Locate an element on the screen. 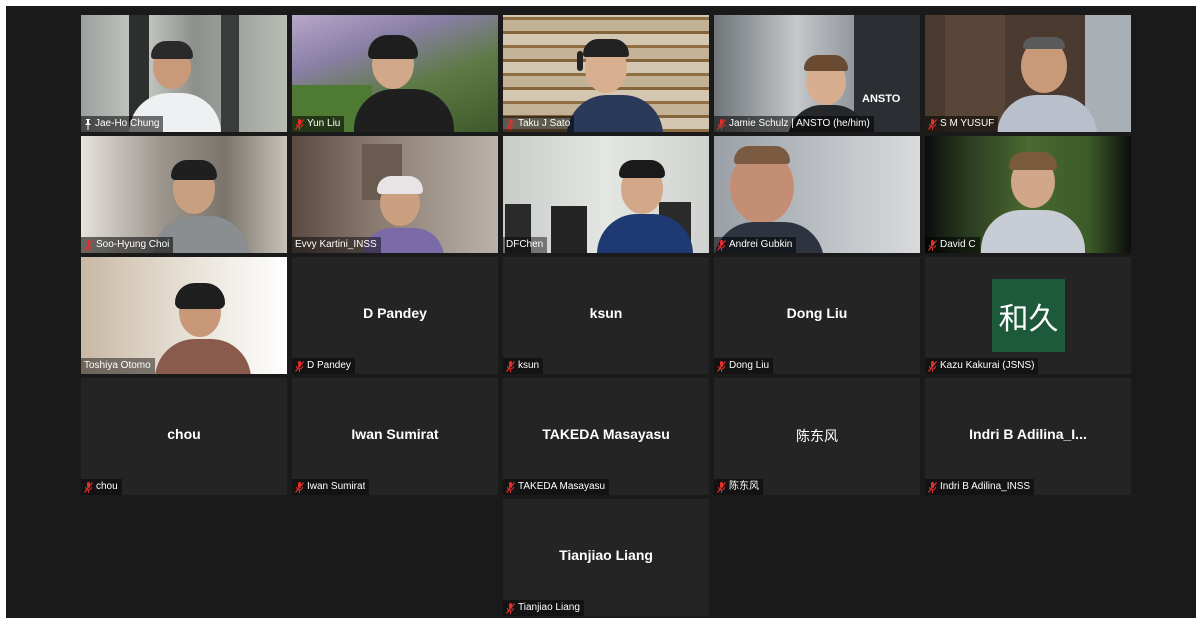 This screenshot has height=621, width=1203. participant-name: TAKEDA Masayasu is located at coordinates (562, 486).